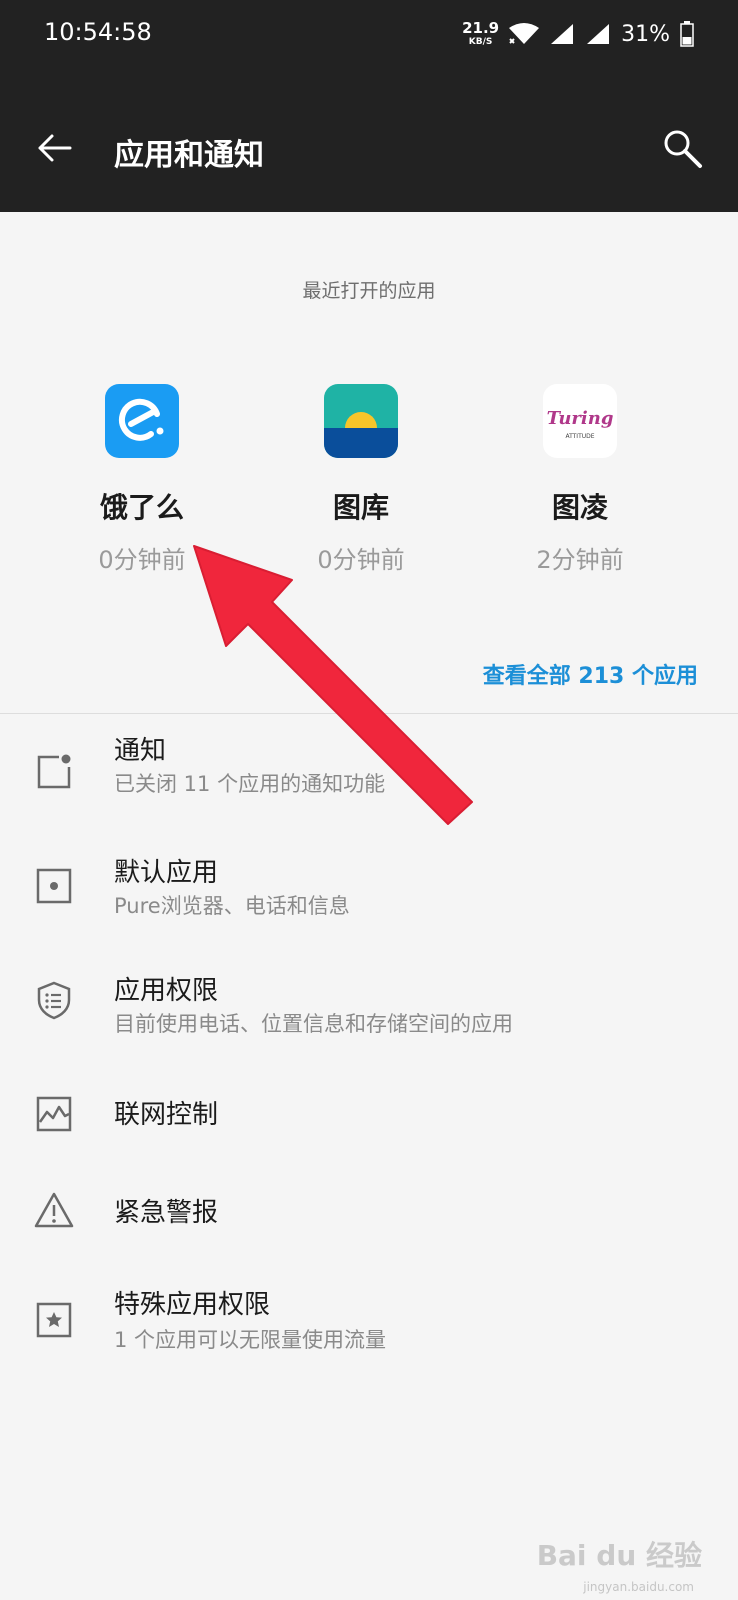  What do you see at coordinates (166, 991) in the screenshot?
I see `settings-item-title: 应用权限` at bounding box center [166, 991].